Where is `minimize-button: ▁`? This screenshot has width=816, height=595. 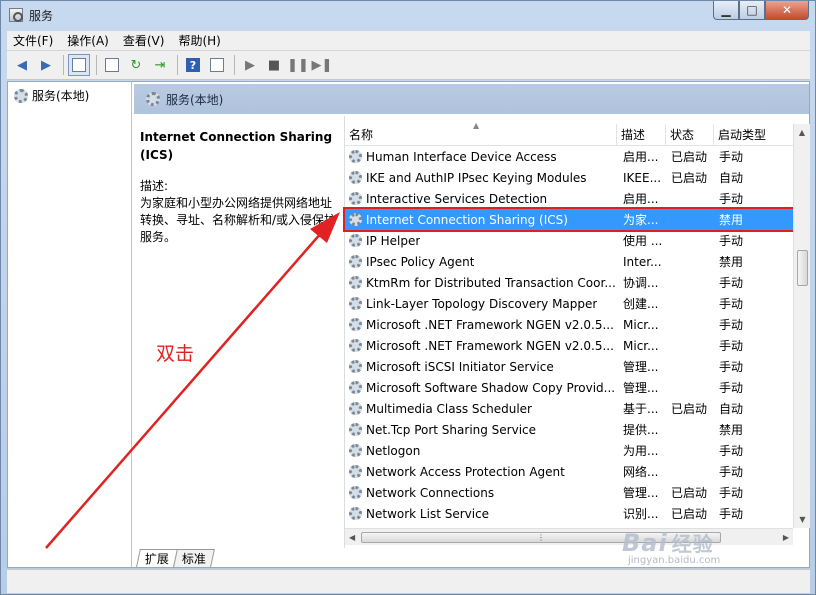
minimize-button: ▁ is located at coordinates (726, 10).